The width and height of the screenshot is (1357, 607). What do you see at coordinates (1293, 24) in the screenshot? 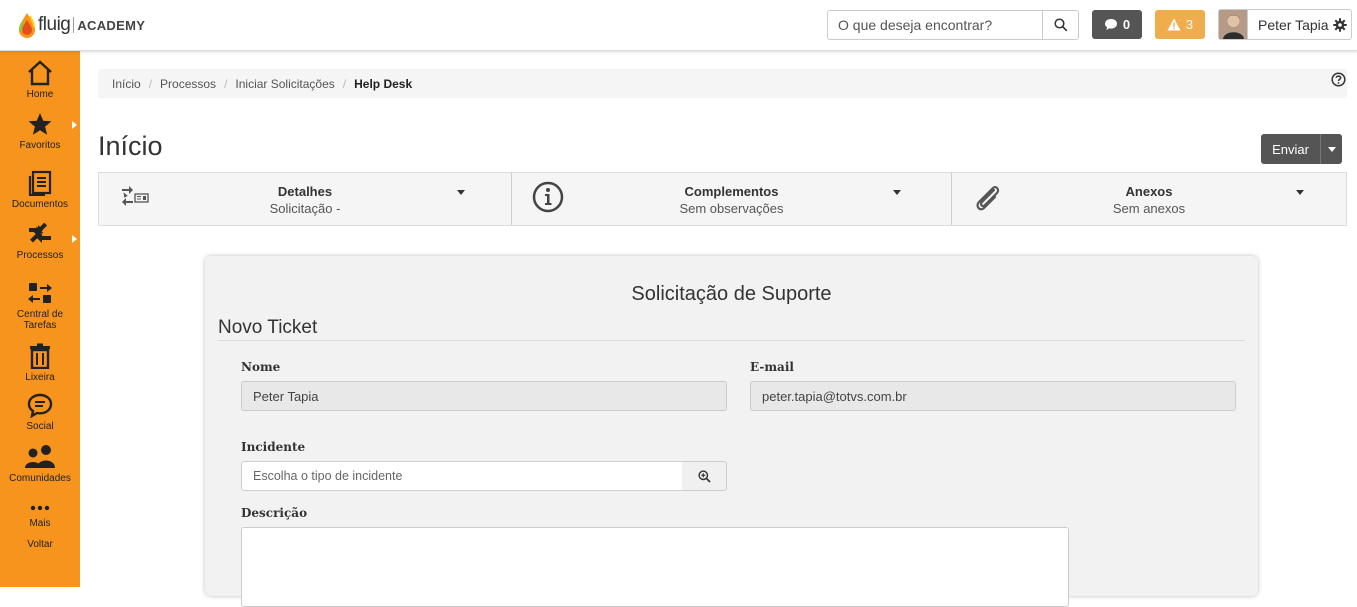
I see `user-name: Peter Tapia` at bounding box center [1293, 24].